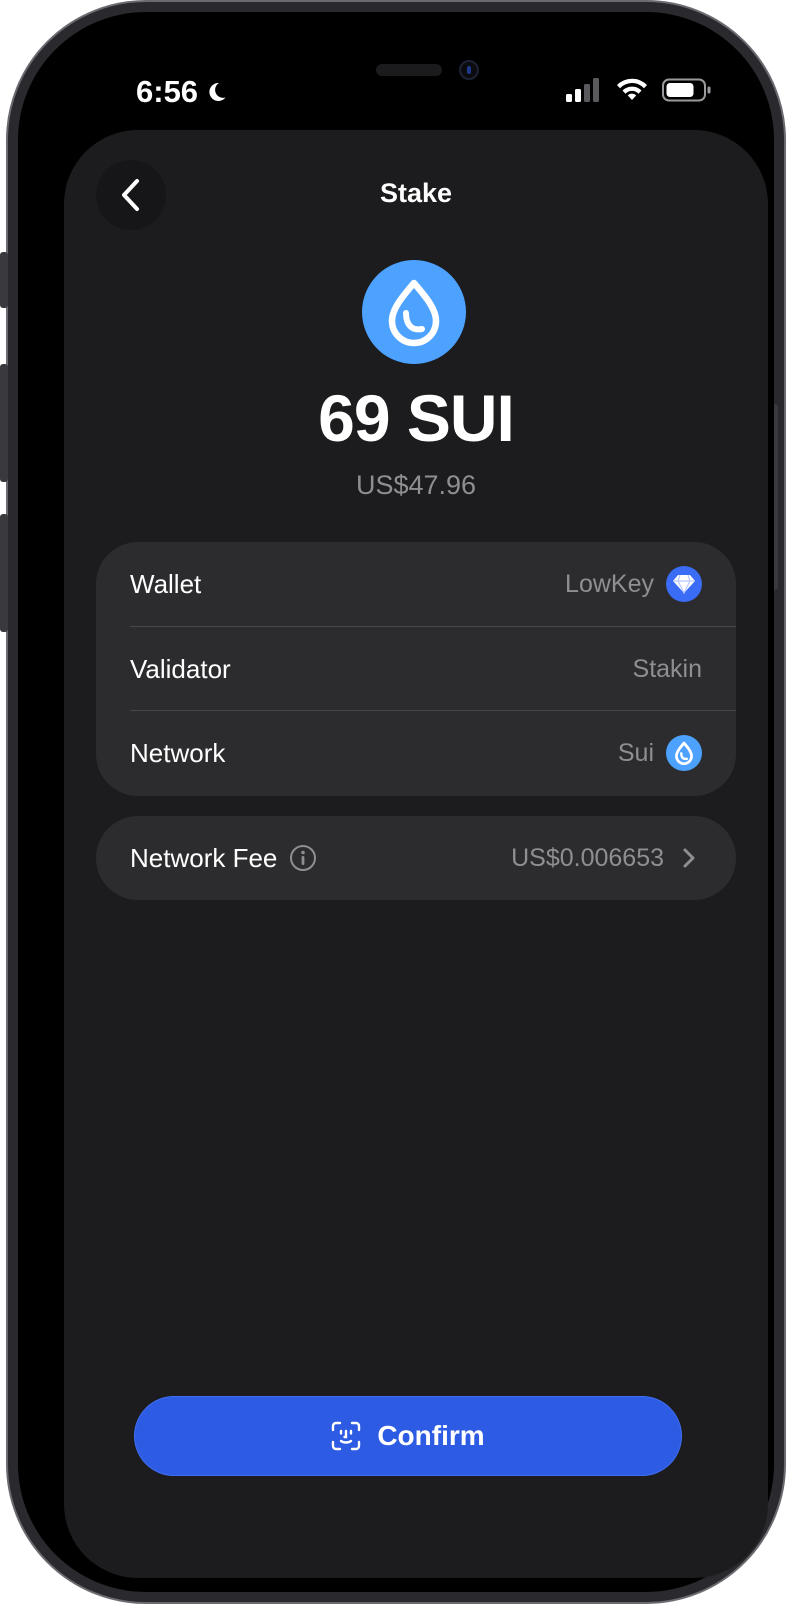 The image size is (796, 1608). Describe the element at coordinates (4, 573) in the screenshot. I see `volume-down-button` at that location.